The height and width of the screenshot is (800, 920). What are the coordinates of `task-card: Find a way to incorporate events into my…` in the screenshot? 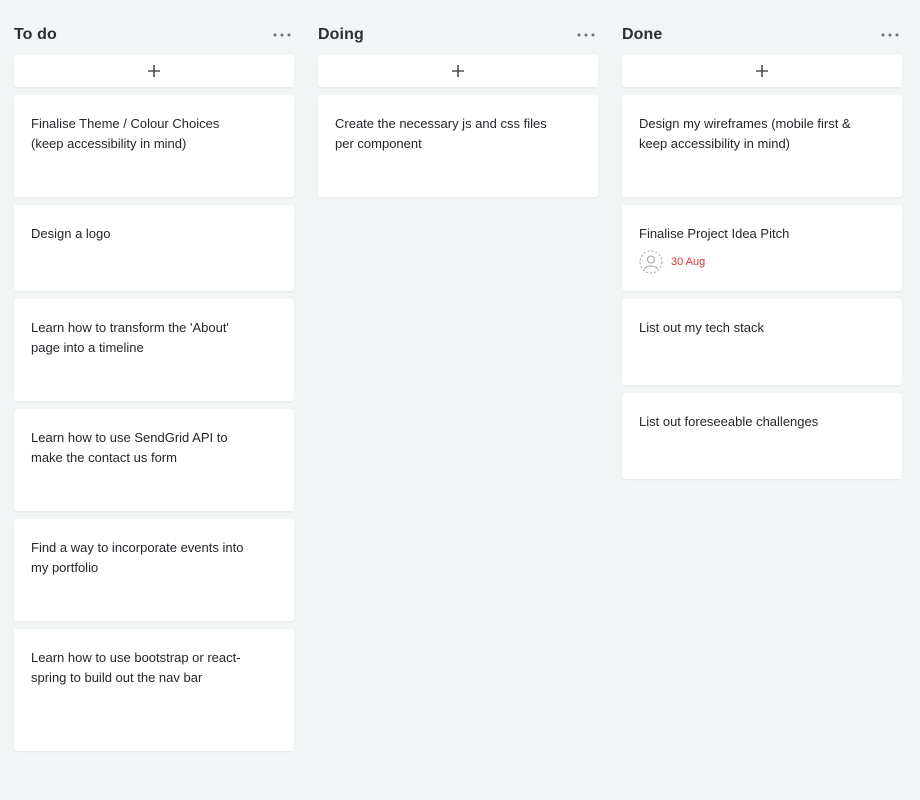 It's located at (154, 570).